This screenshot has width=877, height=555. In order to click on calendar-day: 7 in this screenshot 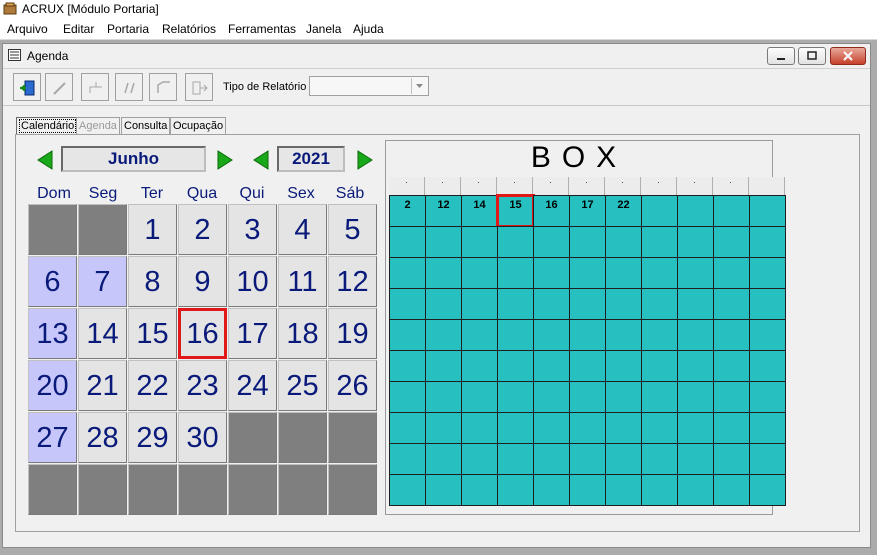, I will do `click(102, 281)`.